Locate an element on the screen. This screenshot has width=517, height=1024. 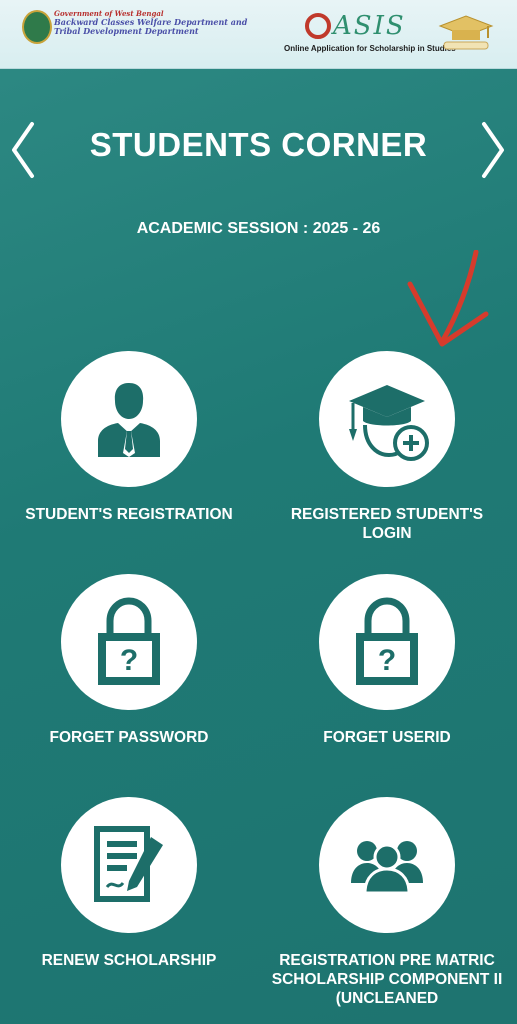
student-registration-tile: STUDENT'S REGISTRATION is located at coordinates (129, 437).